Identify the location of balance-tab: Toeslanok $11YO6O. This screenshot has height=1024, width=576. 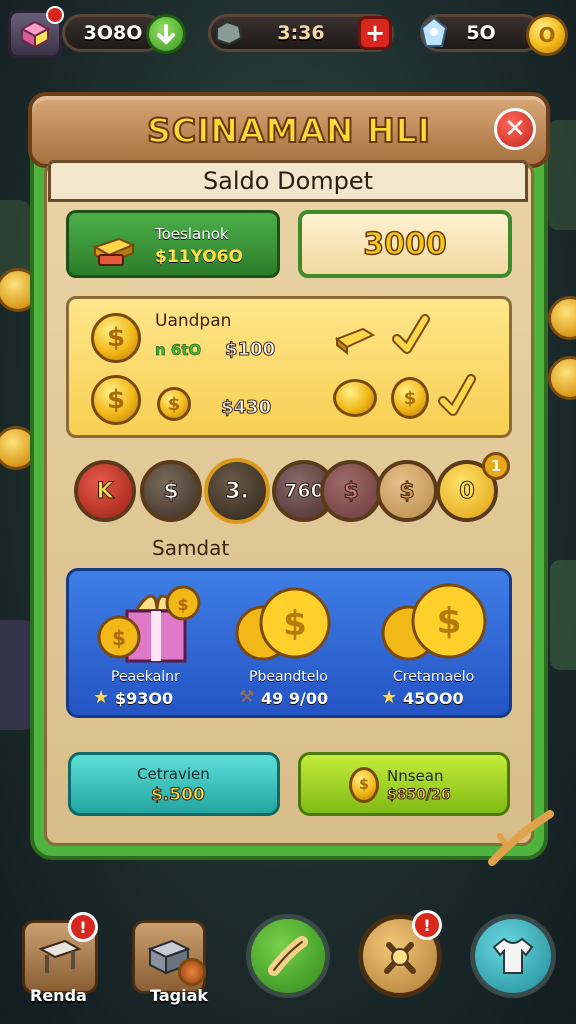
(173, 244).